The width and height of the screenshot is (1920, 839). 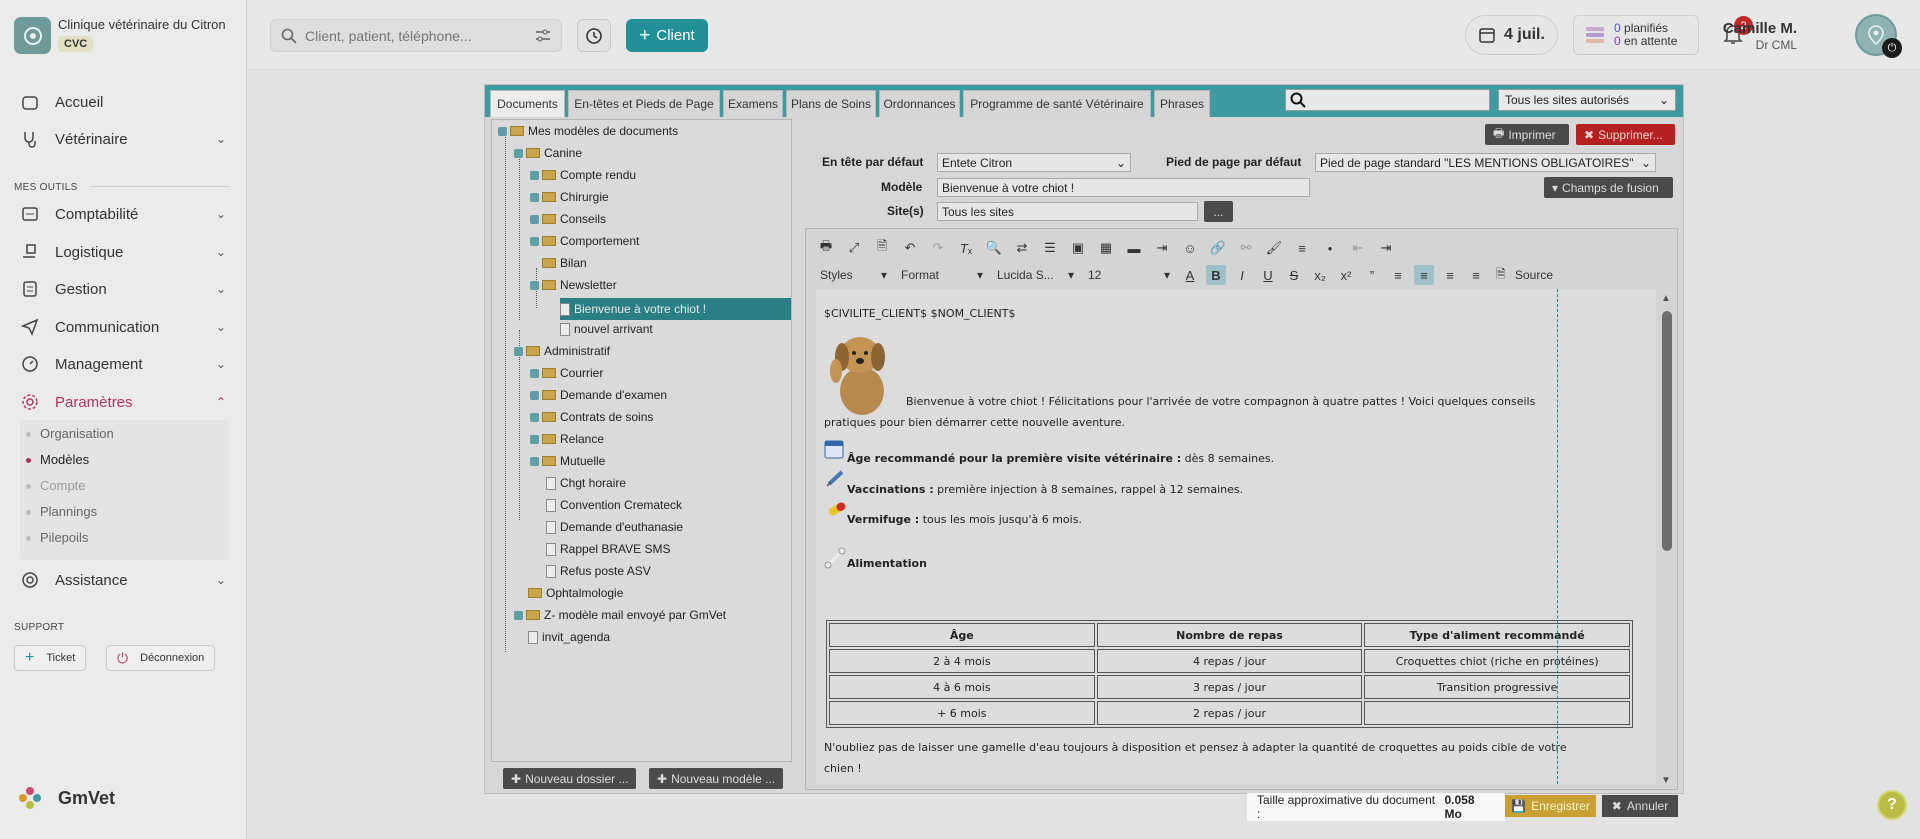 I want to click on tree-item-euthanasie: Demande d'euthanasie, so click(x=614, y=527).